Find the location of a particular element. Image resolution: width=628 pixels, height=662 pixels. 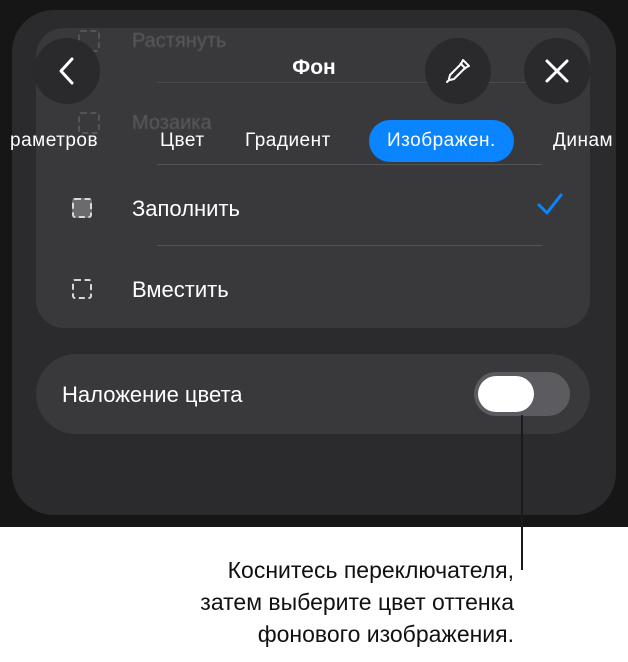

close-icon is located at coordinates (557, 71).